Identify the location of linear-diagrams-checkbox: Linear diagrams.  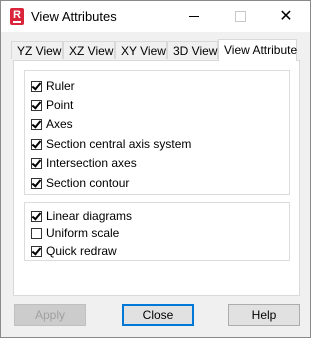
(81, 216).